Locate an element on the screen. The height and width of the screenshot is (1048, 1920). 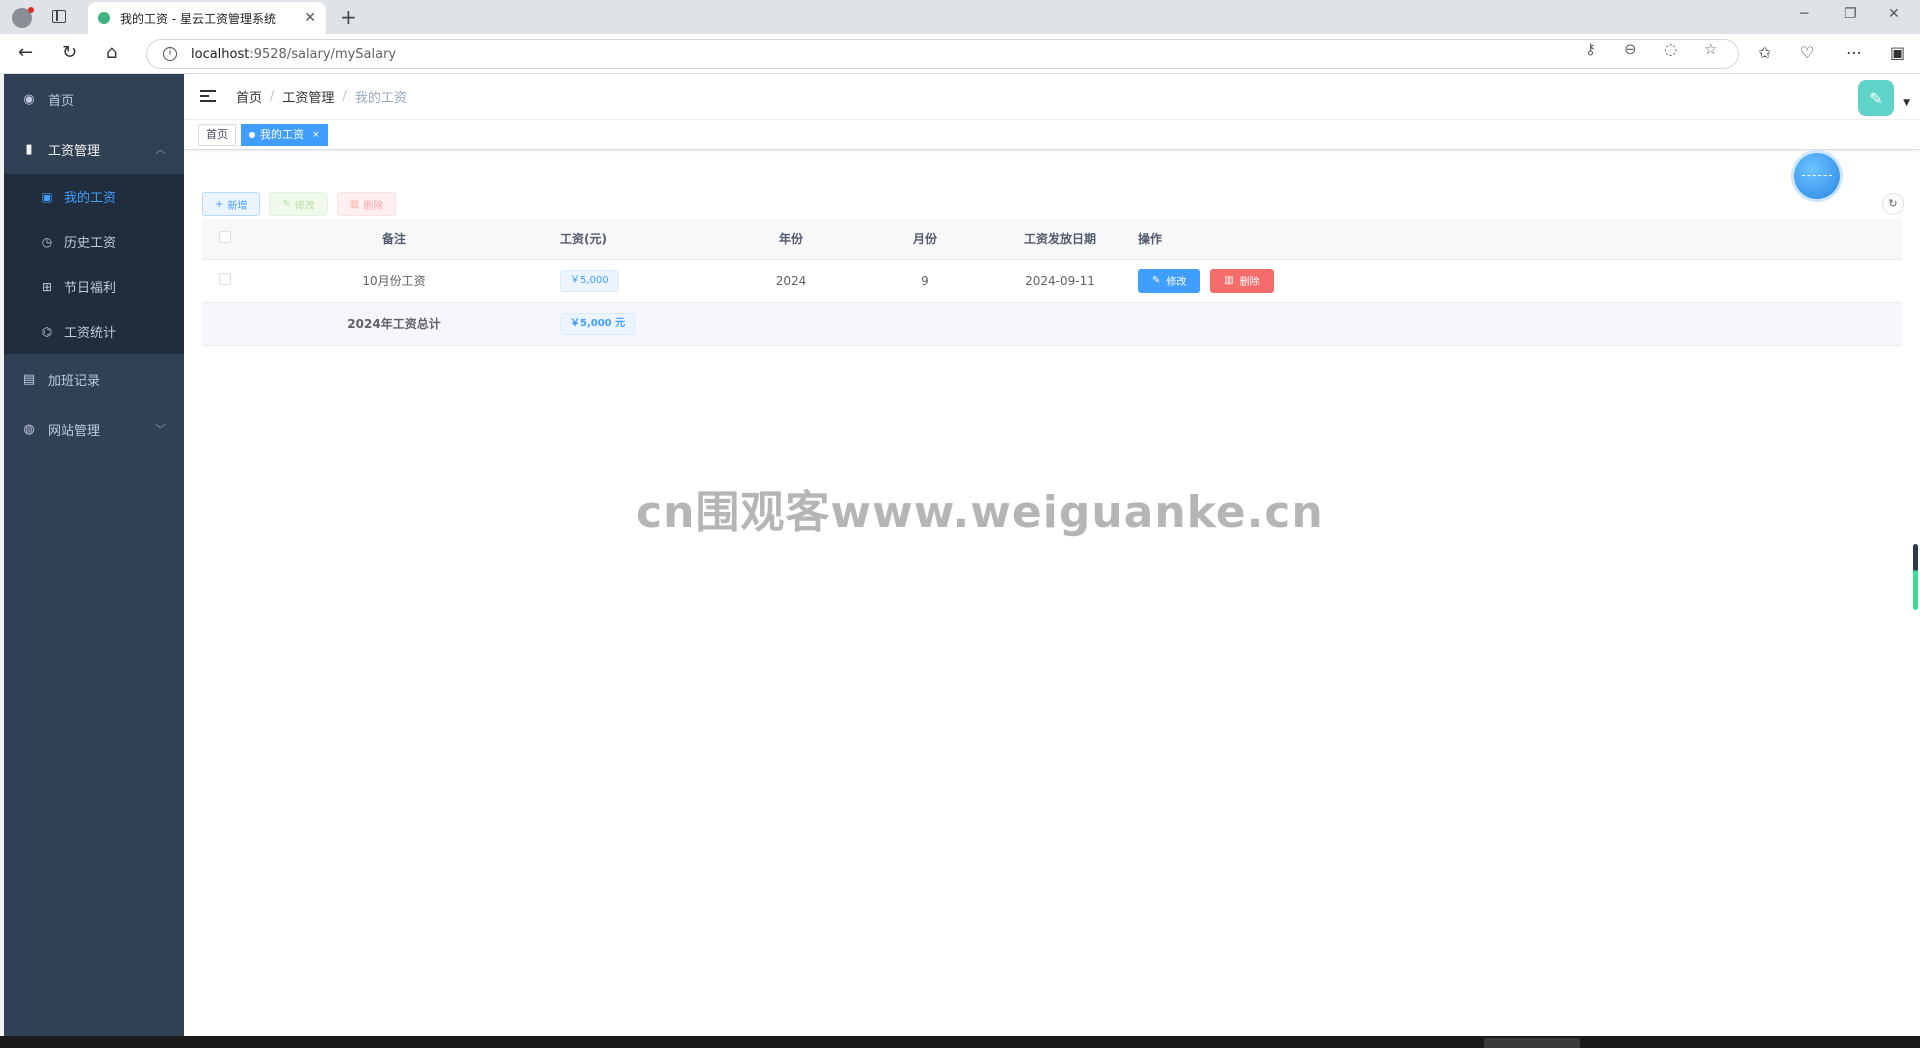
edit-button-label: 修改 is located at coordinates (304, 206).